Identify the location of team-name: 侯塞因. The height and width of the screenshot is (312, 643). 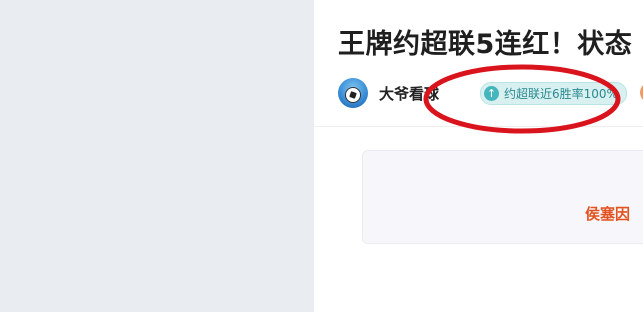
(608, 214).